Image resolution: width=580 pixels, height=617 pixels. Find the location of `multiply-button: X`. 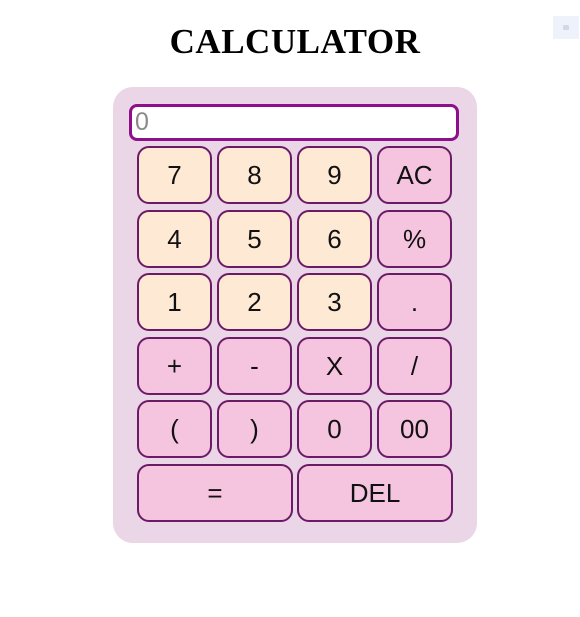

multiply-button: X is located at coordinates (334, 366).